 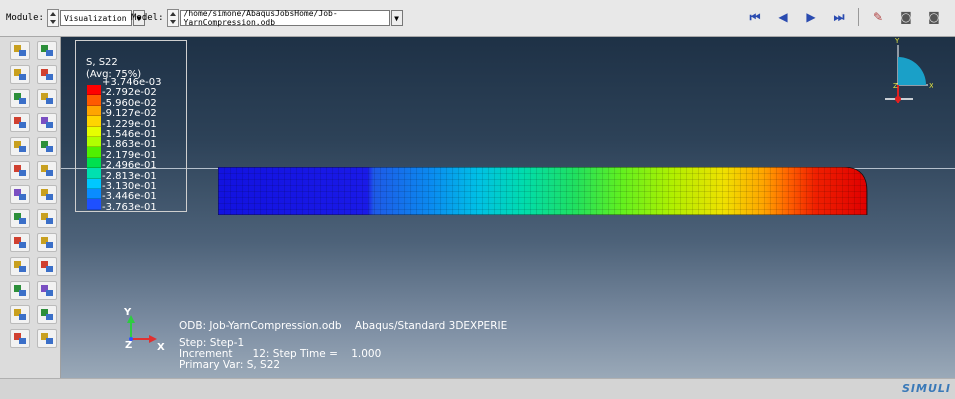 I want to click on plot-contours-icon, so click(x=20, y=74).